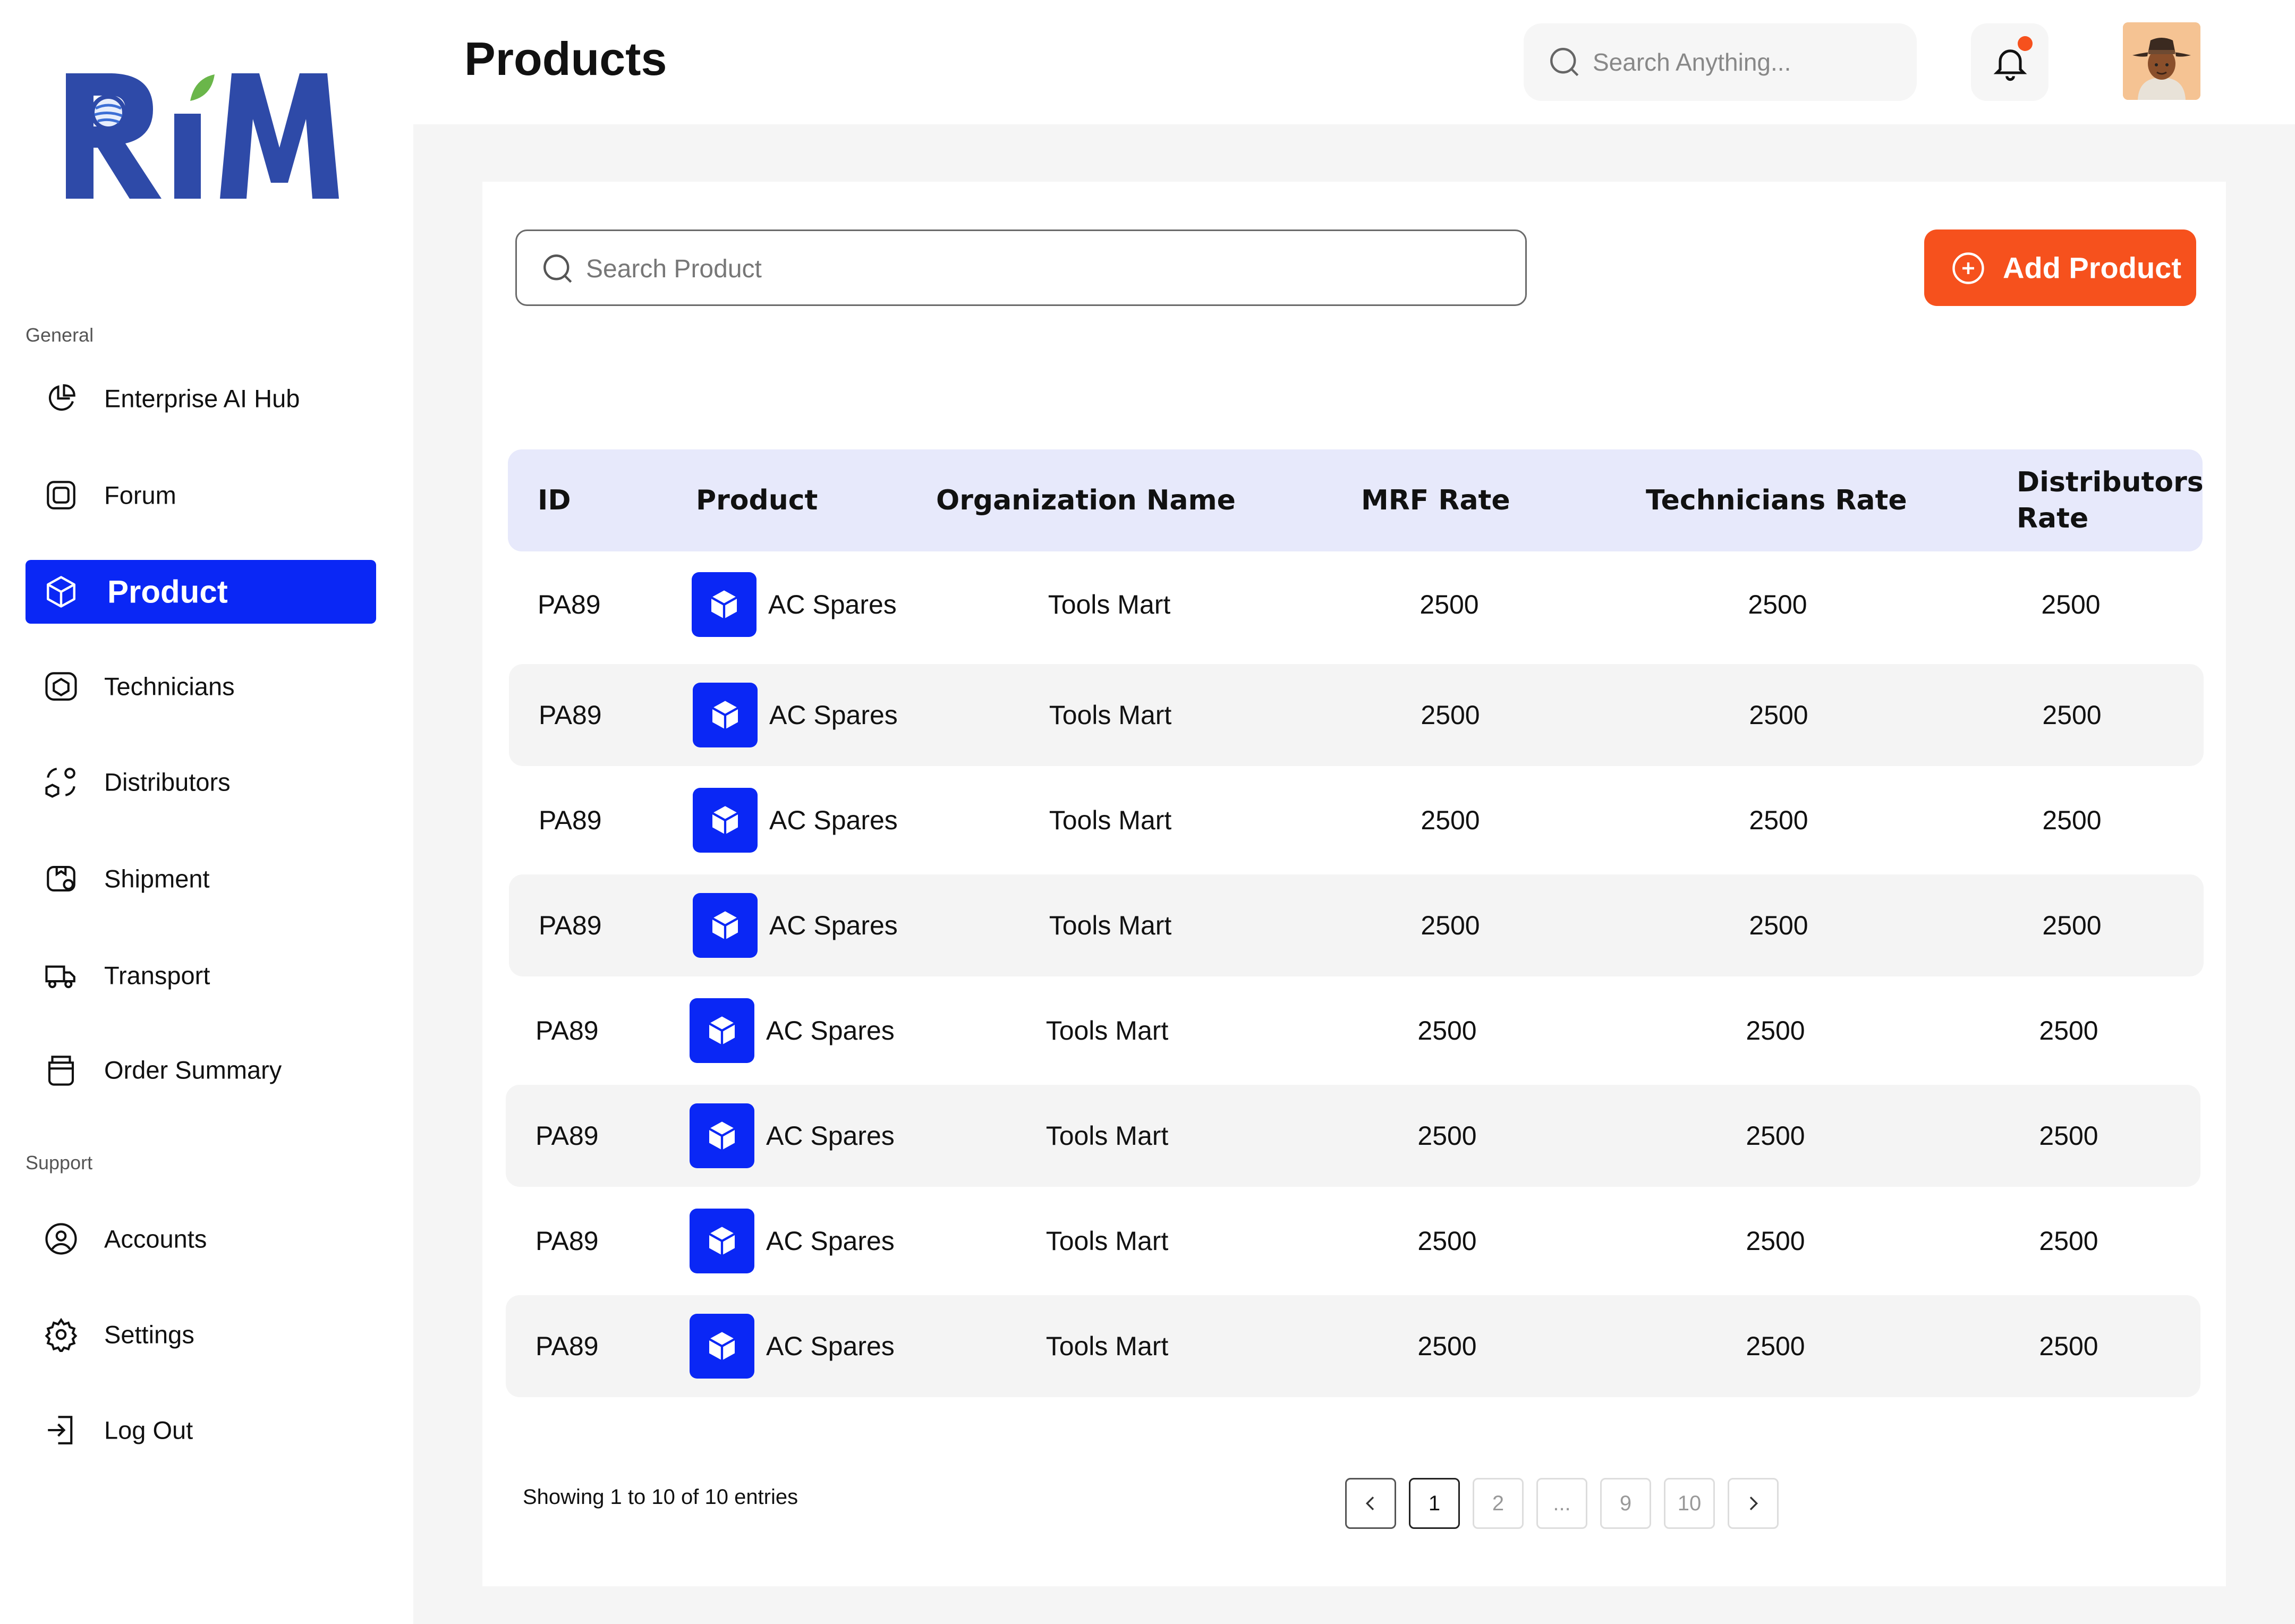 The image size is (2295, 1624). I want to click on sidebar-item-distributors: Distributors, so click(201, 782).